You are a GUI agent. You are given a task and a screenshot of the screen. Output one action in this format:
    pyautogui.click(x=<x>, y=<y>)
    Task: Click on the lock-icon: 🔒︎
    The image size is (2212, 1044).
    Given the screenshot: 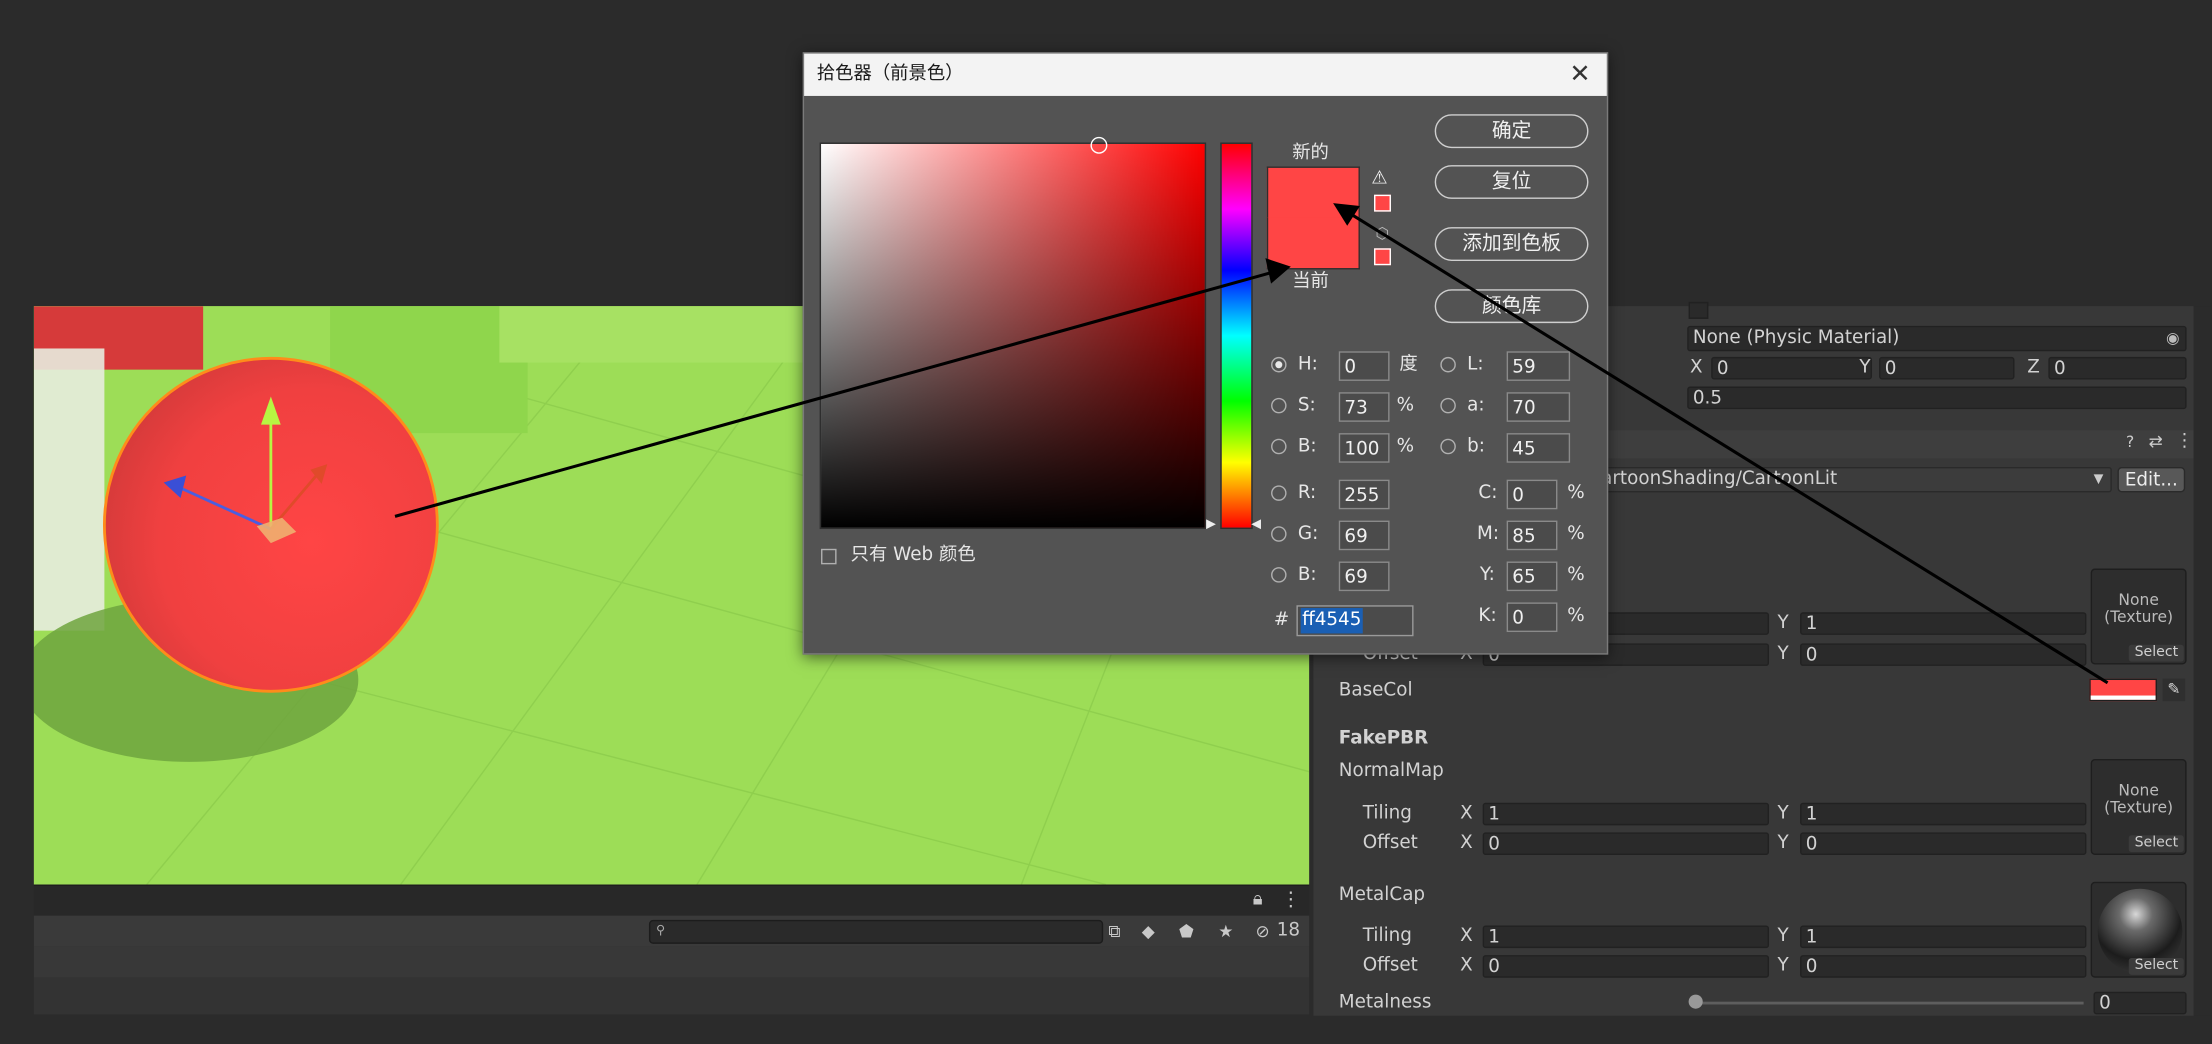 What is the action you would take?
    pyautogui.click(x=1258, y=899)
    